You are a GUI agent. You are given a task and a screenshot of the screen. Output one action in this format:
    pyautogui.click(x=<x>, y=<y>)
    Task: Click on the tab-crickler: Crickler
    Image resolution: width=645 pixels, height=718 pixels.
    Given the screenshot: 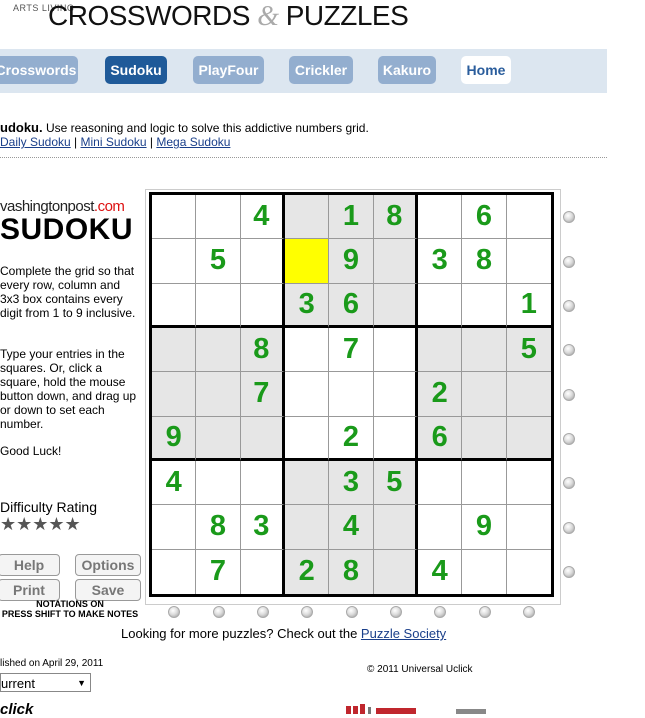 What is the action you would take?
    pyautogui.click(x=321, y=70)
    